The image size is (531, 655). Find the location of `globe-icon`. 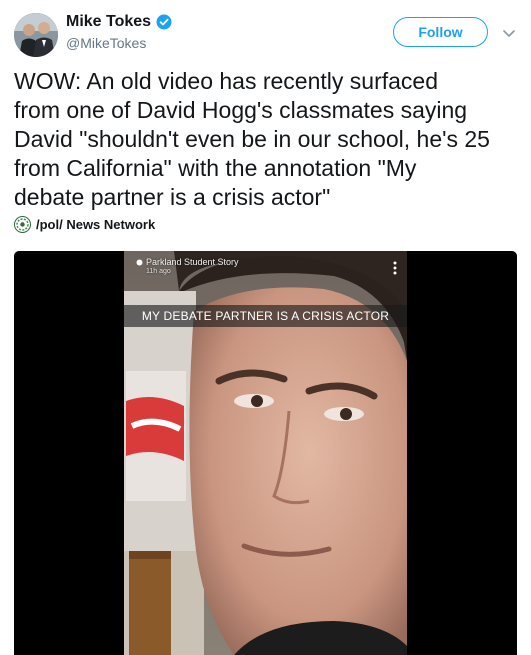

globe-icon is located at coordinates (22, 224).